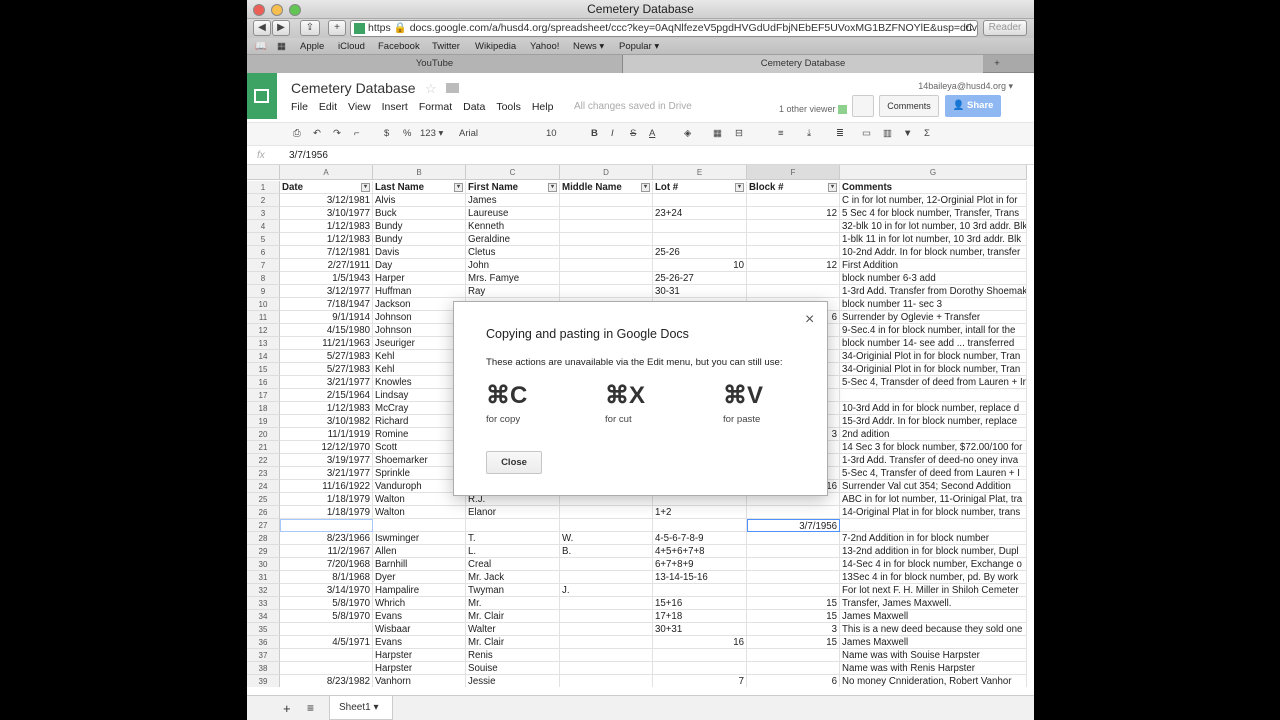 Image resolution: width=1280 pixels, height=720 pixels. Describe the element at coordinates (700, 603) in the screenshot. I see `cell: 15+16` at that location.